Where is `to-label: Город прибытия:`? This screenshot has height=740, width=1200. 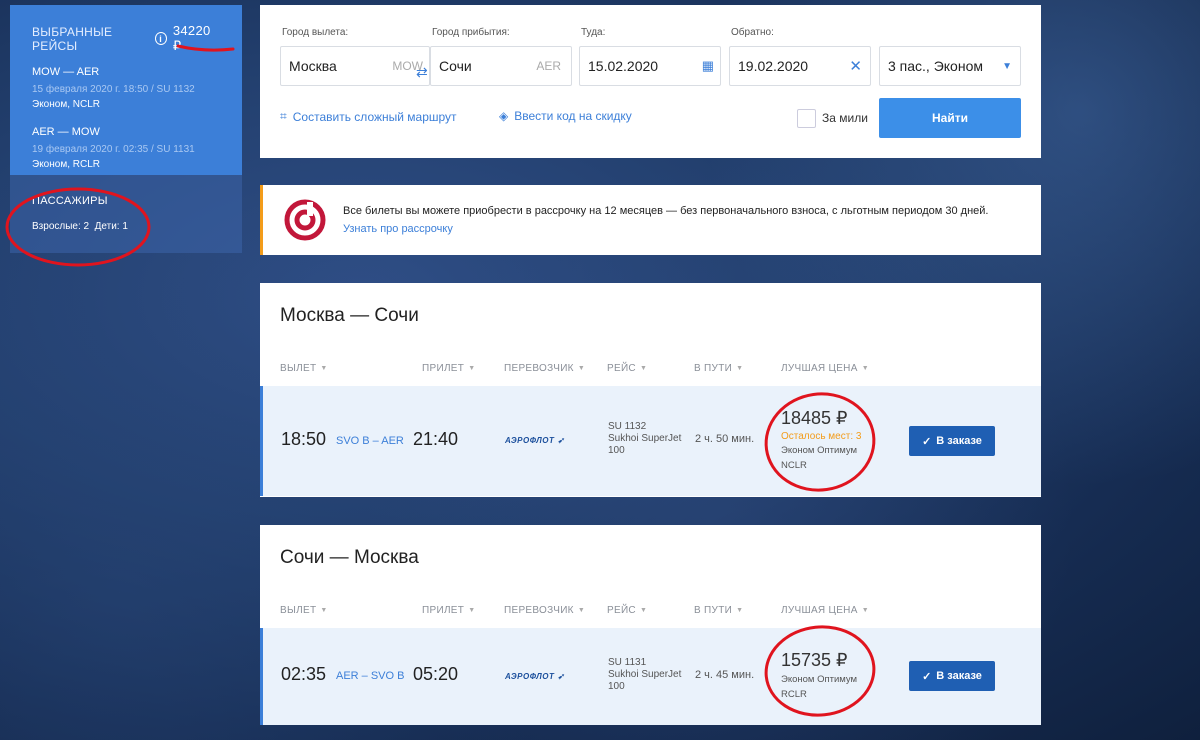
to-label: Город прибытия: is located at coordinates (471, 32).